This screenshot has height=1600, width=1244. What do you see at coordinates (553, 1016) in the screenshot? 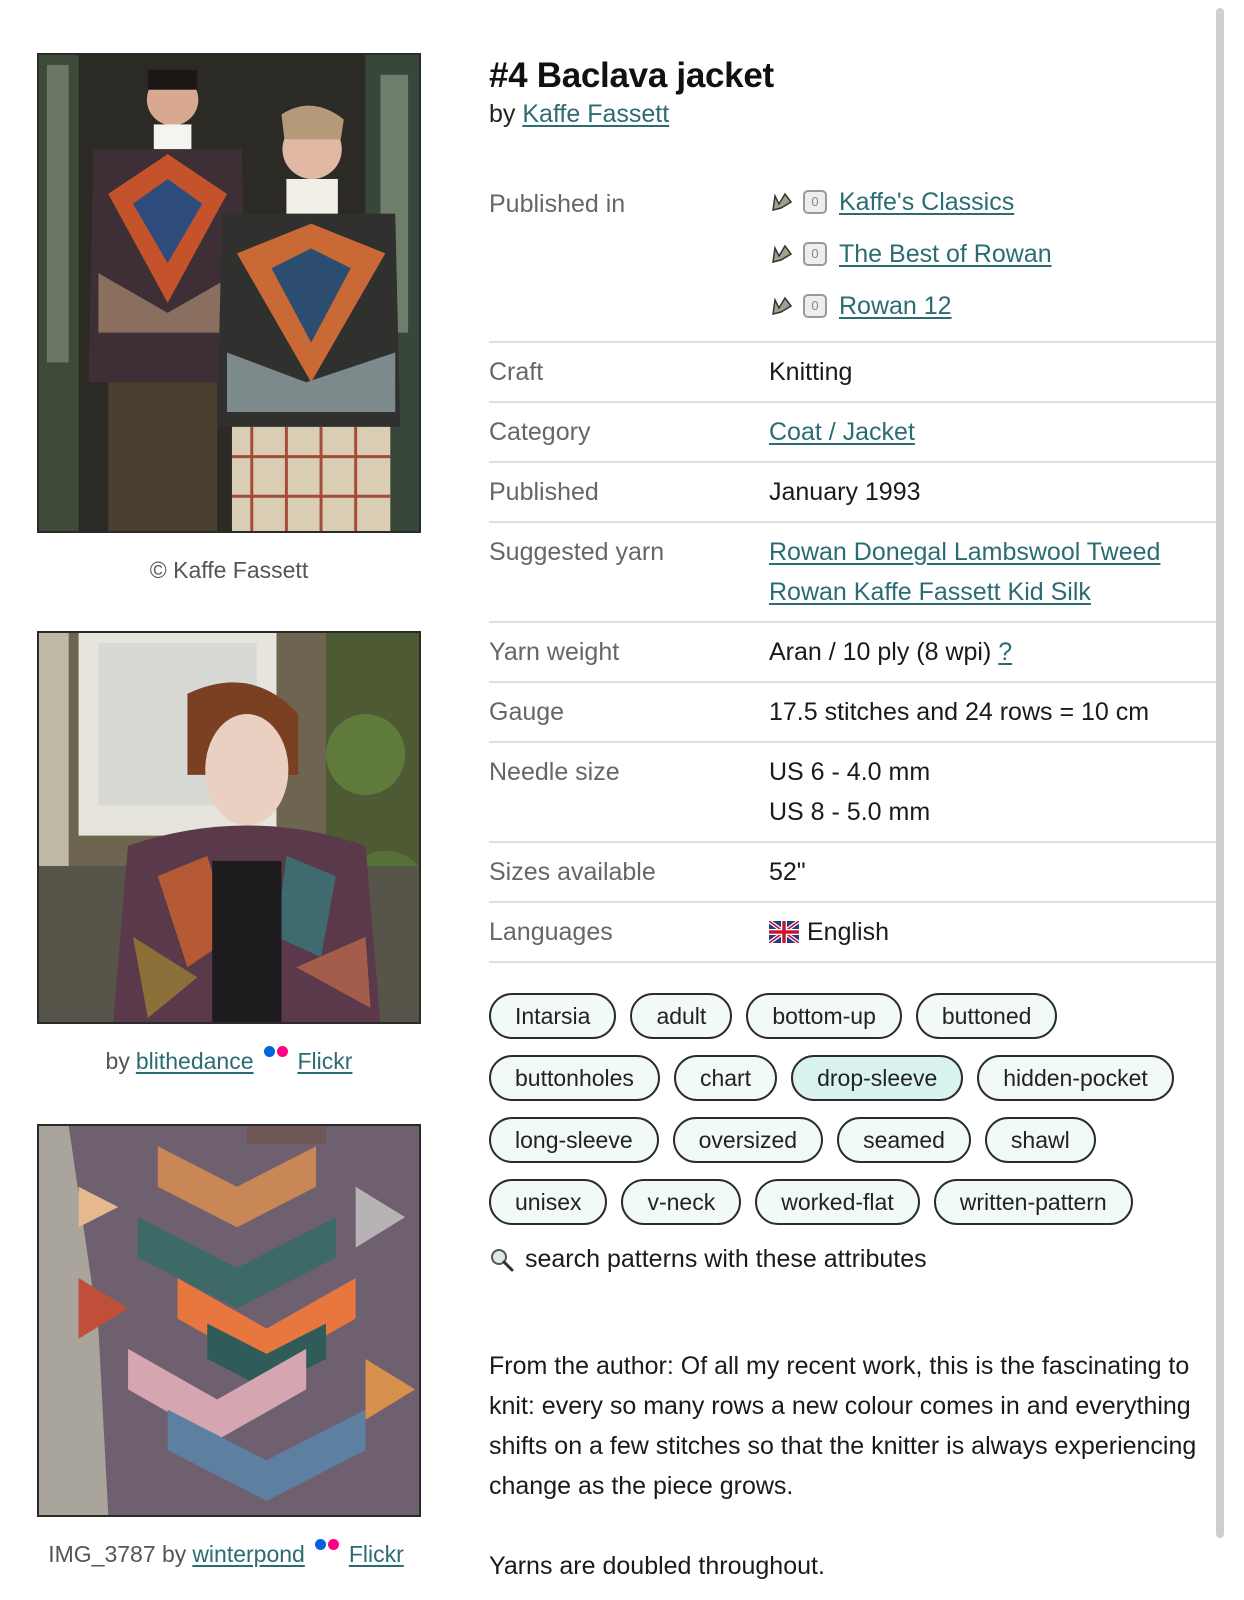
I see `attribute-tag: Intarsia` at bounding box center [553, 1016].